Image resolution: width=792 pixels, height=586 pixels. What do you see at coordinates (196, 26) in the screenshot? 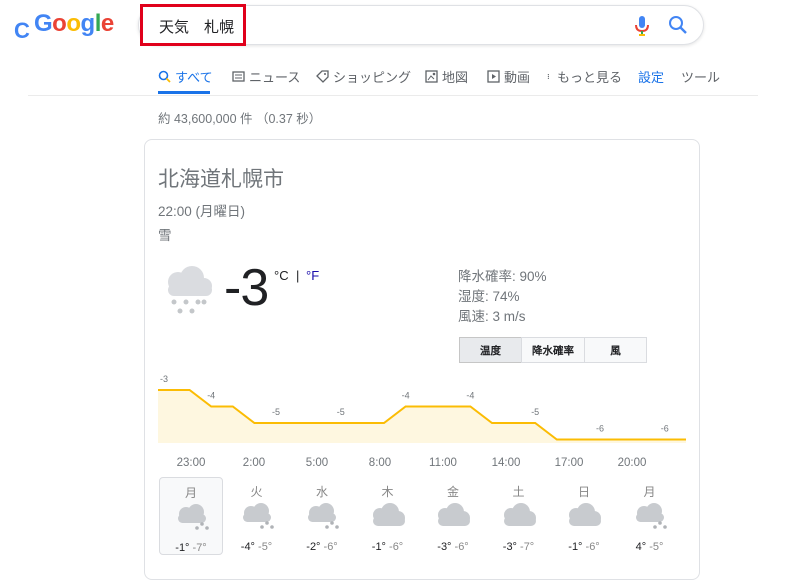
I see `search-input: 天気 札幌` at bounding box center [196, 26].